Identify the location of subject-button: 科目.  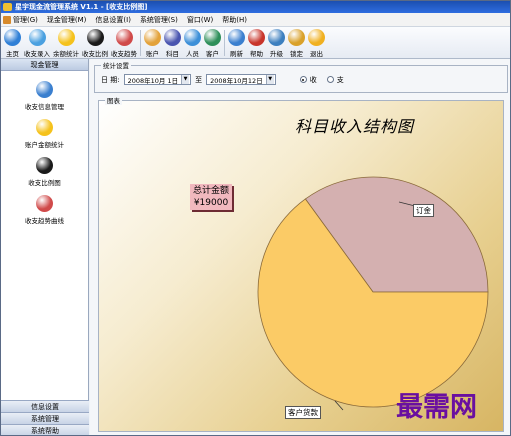
(172, 42).